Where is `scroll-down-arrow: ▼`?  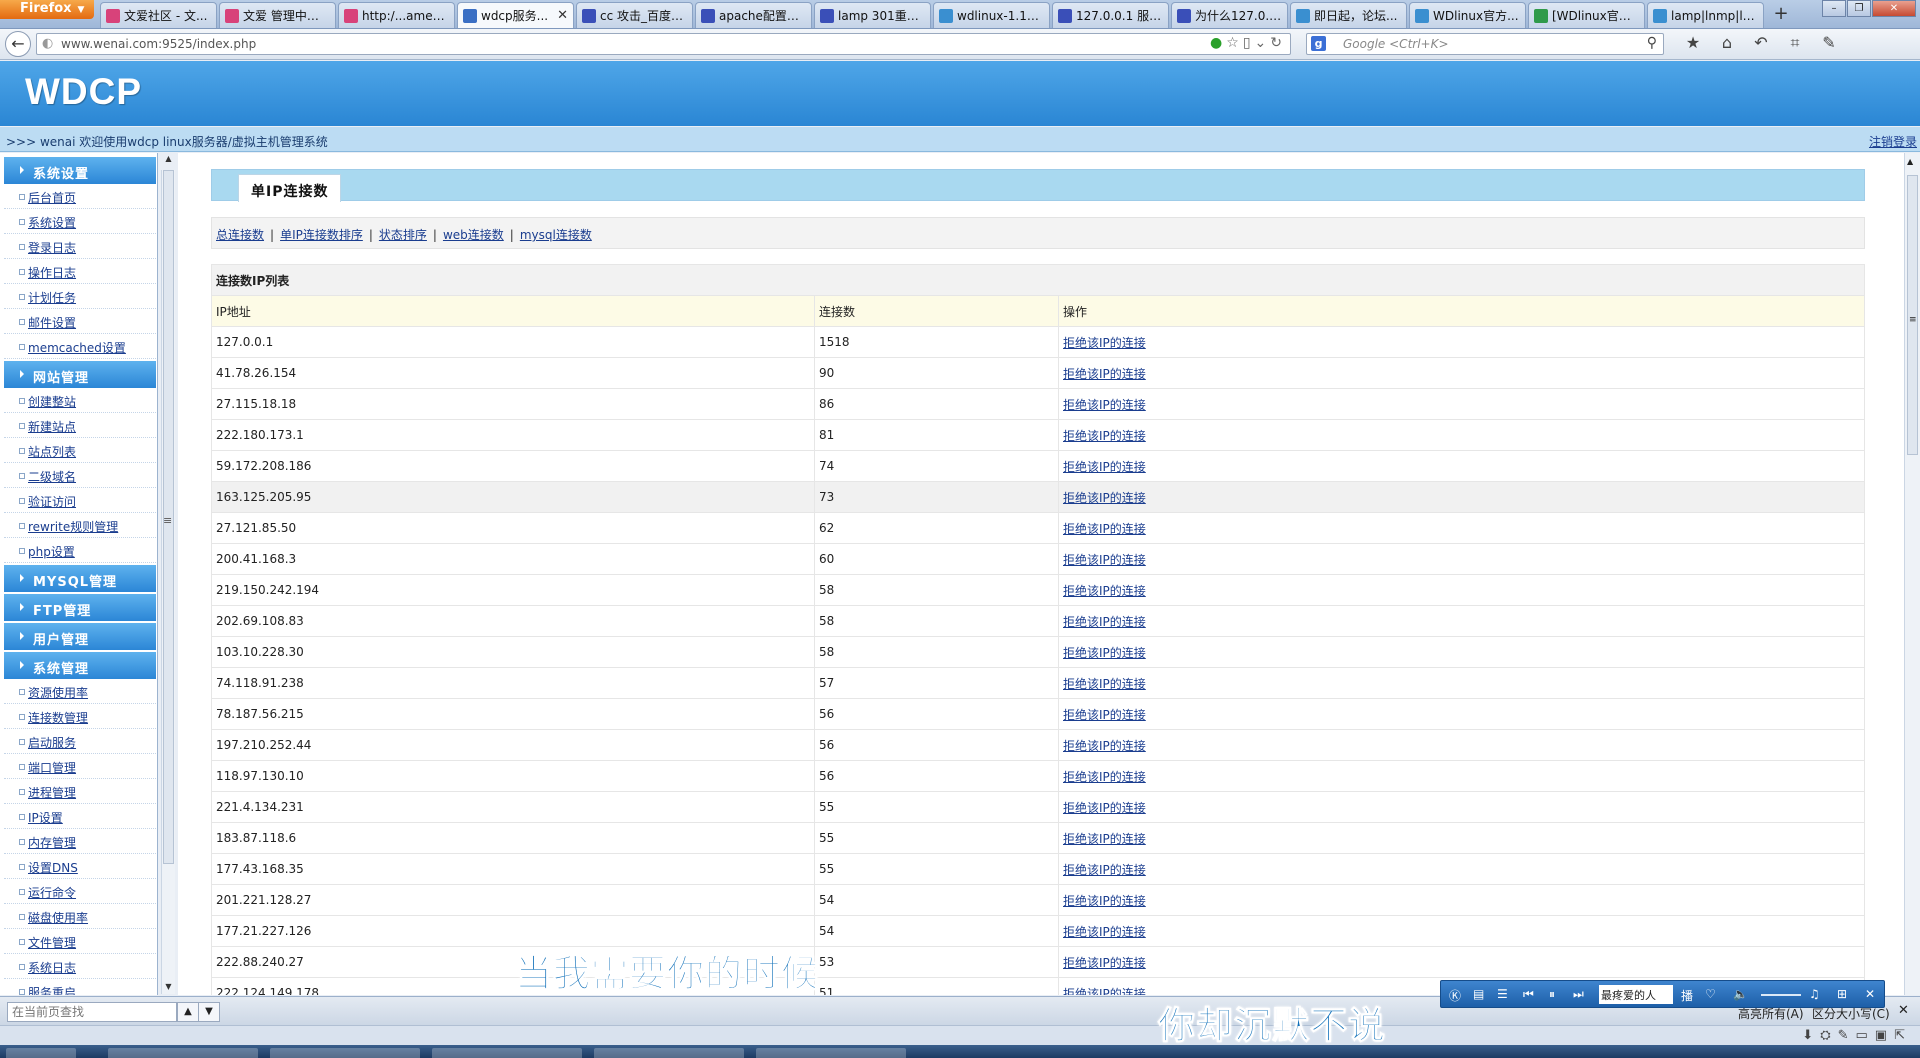 scroll-down-arrow: ▼ is located at coordinates (168, 989).